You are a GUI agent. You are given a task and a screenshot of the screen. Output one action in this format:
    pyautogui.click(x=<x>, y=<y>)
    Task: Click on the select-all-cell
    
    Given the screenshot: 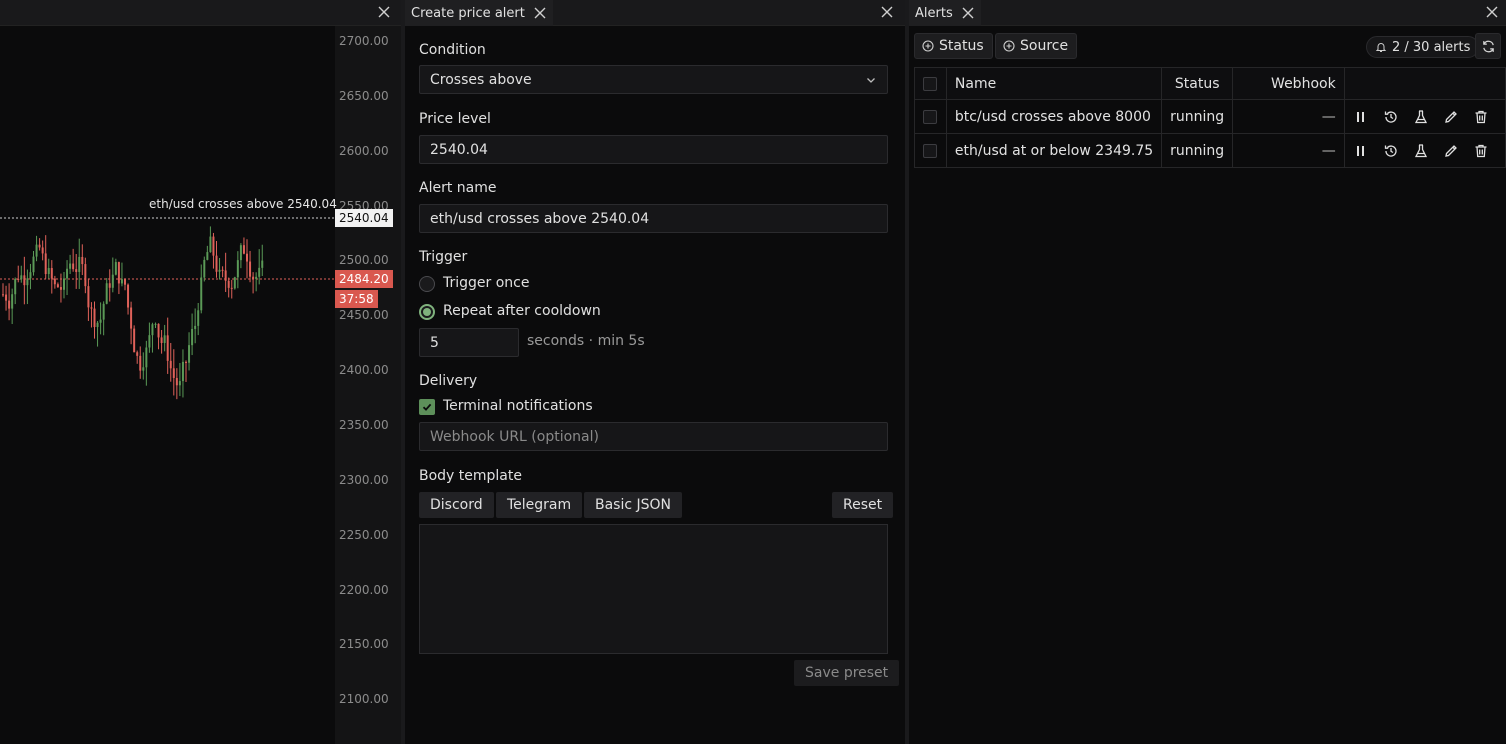 What is the action you would take?
    pyautogui.click(x=930, y=83)
    